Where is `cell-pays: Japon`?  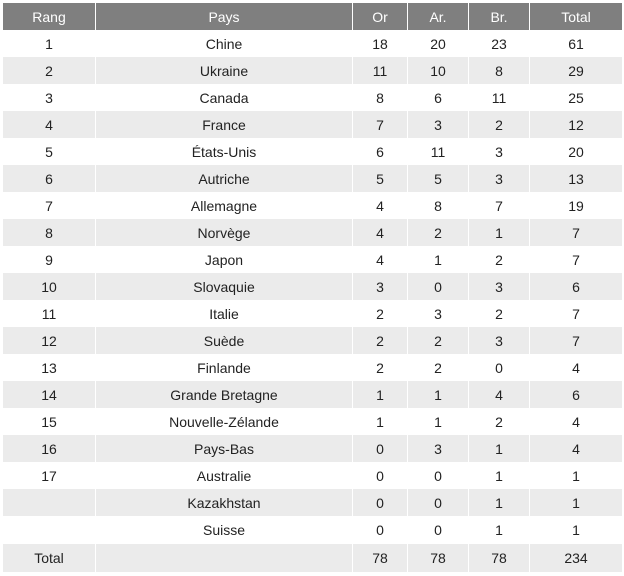
cell-pays: Japon is located at coordinates (224, 259).